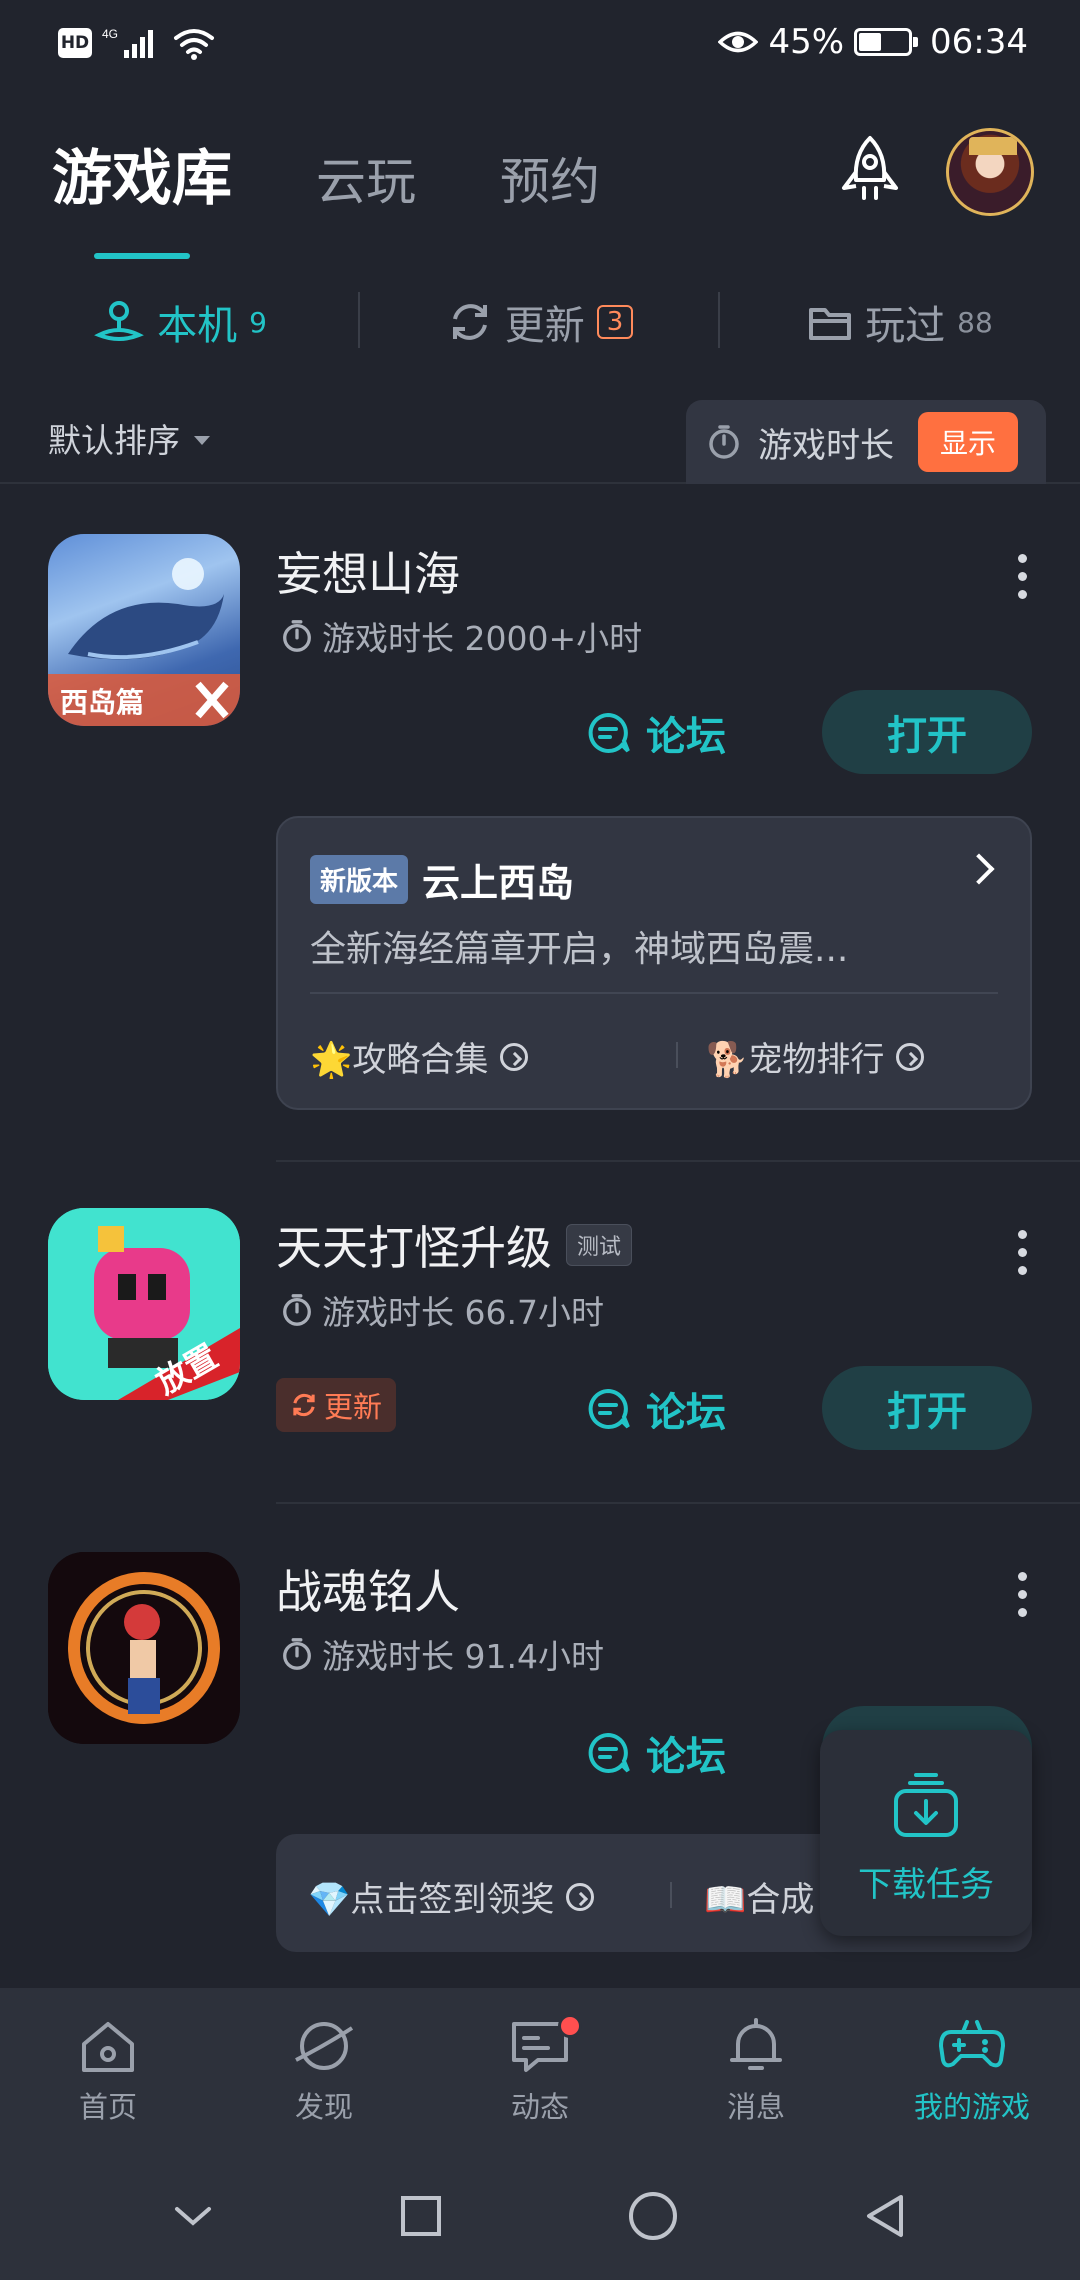 This screenshot has width=1080, height=2280. Describe the element at coordinates (926, 1885) in the screenshot. I see `download-tasks-label: 下载任务` at that location.